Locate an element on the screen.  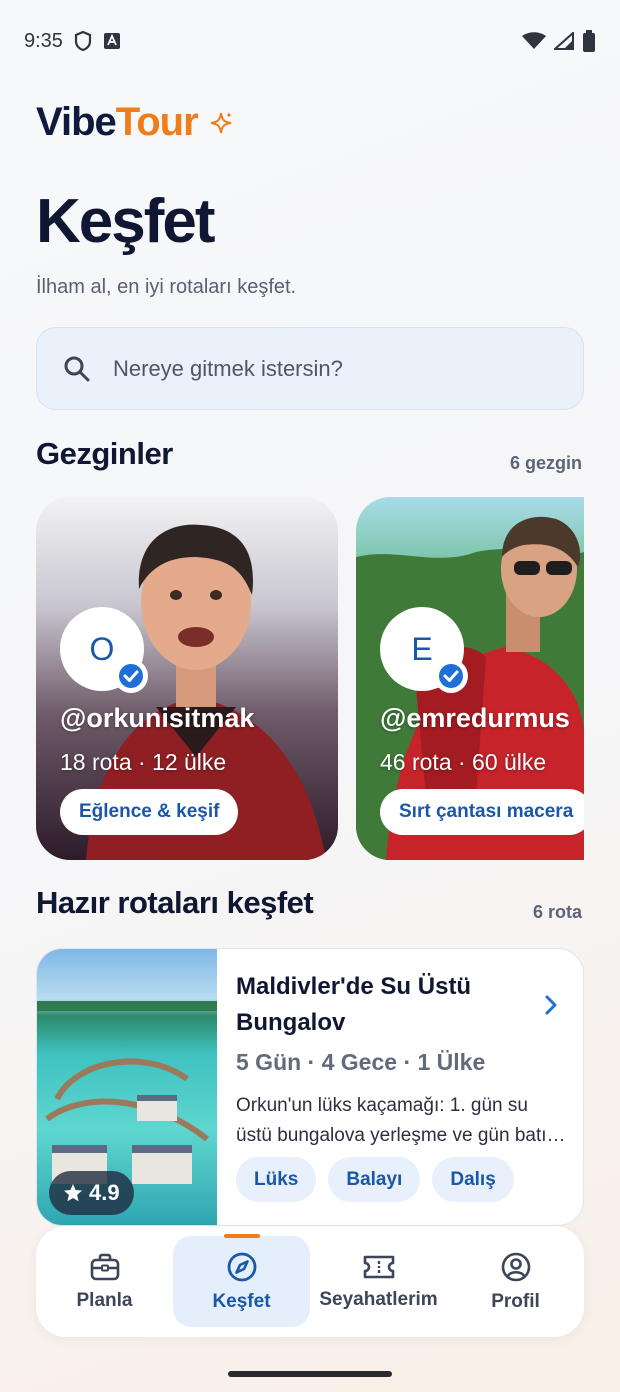
compass-icon is located at coordinates (241, 1266).